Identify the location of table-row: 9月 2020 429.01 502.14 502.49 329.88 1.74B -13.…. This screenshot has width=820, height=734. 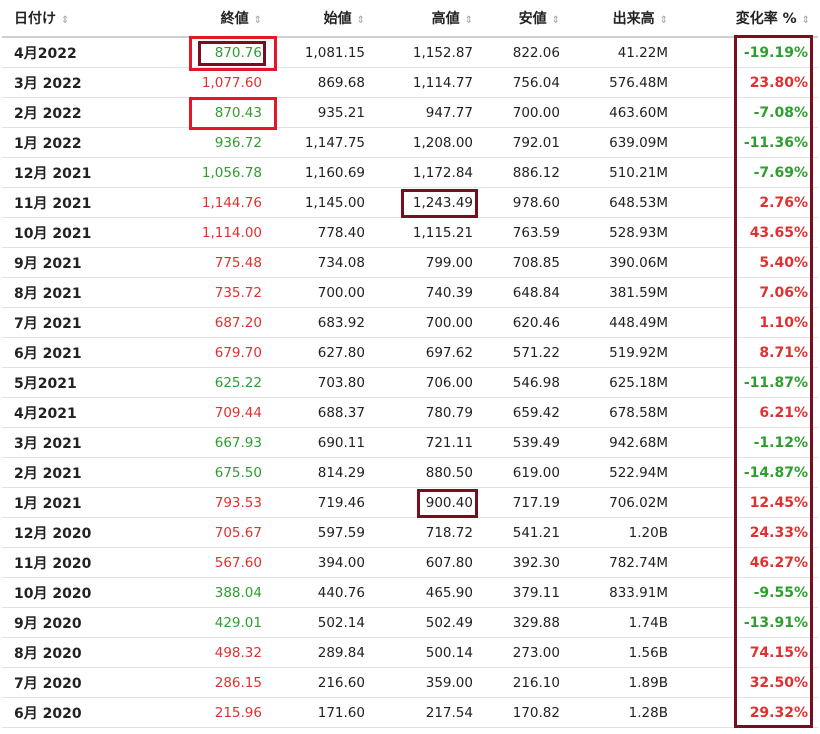
(410, 622).